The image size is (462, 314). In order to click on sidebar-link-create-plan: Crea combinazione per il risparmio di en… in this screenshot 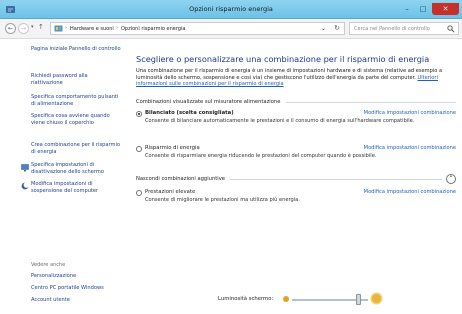, I will do `click(76, 148)`.